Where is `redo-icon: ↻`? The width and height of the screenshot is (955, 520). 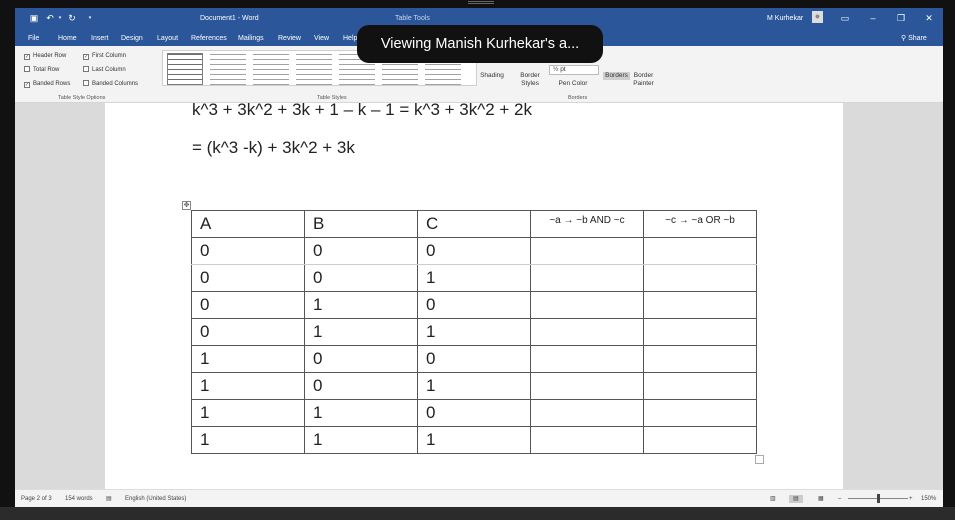
redo-icon: ↻ is located at coordinates (72, 18).